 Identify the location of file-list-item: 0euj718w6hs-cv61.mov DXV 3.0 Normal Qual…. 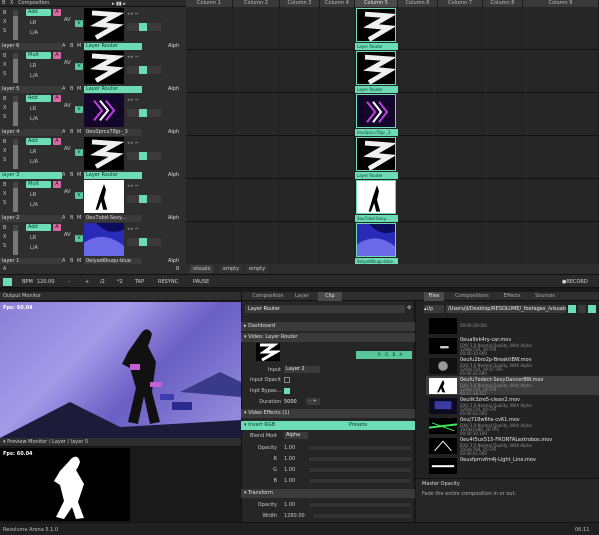
(512, 426).